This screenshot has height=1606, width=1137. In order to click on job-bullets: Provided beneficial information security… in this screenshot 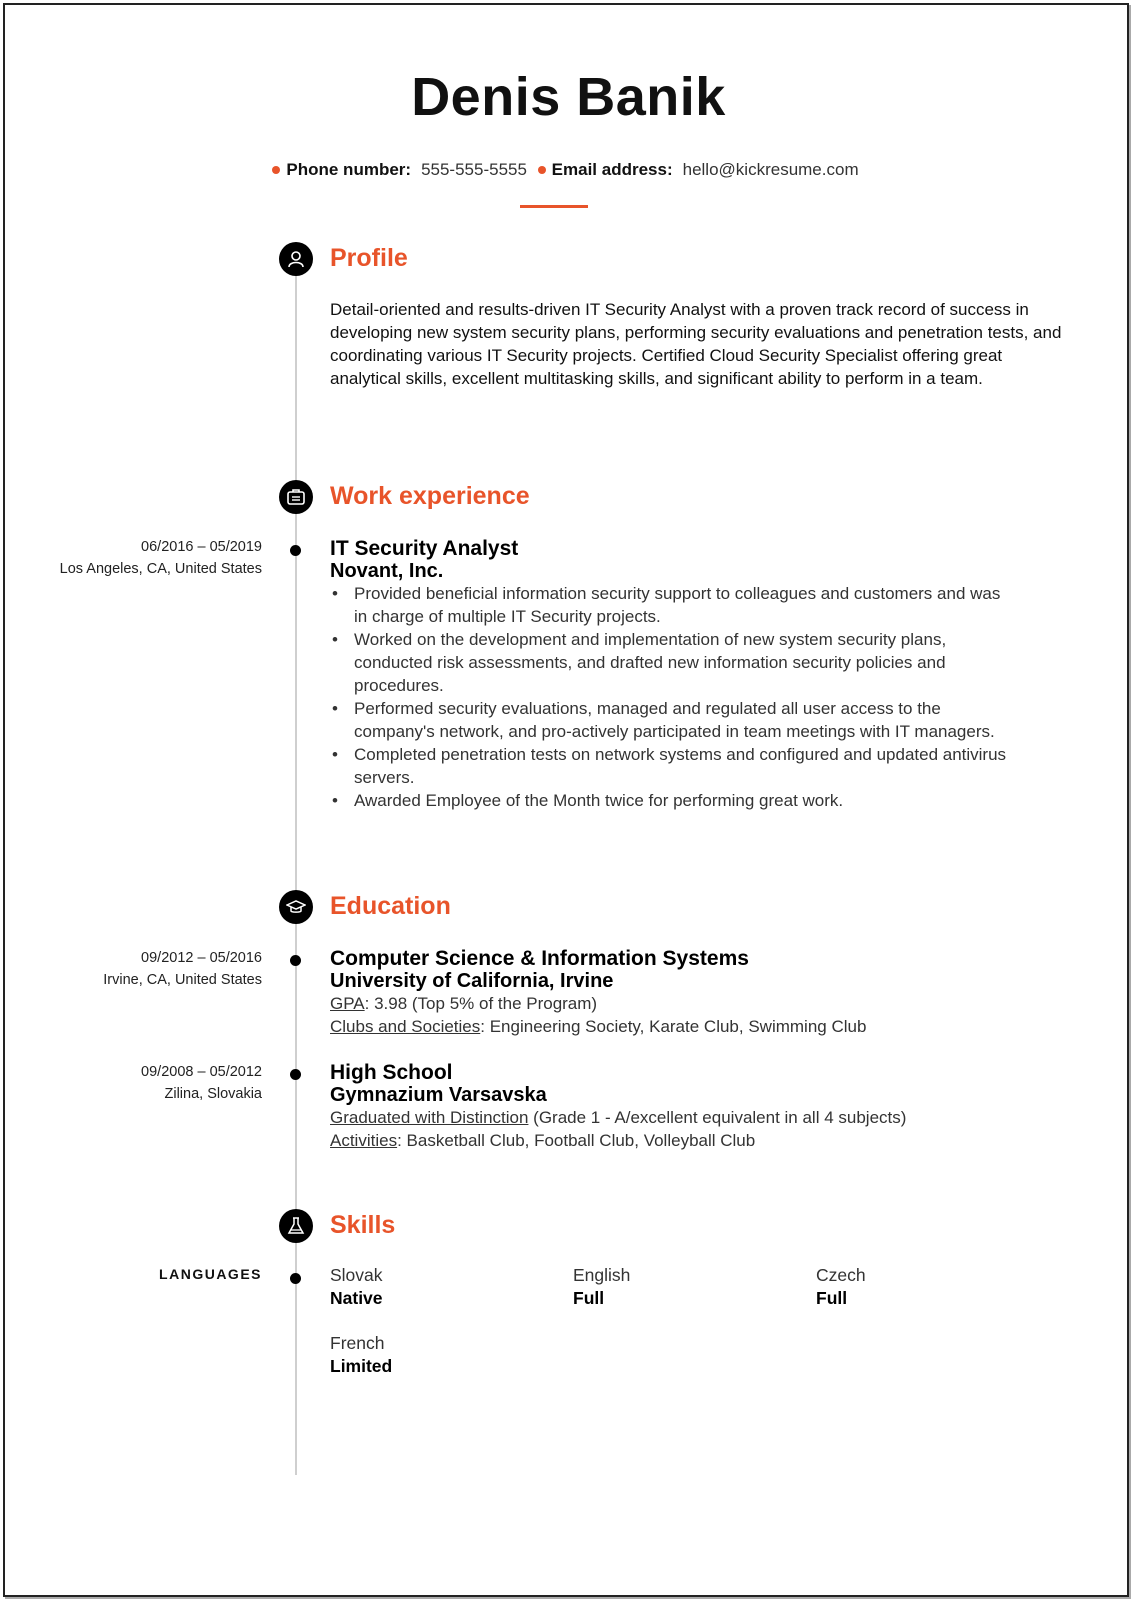, I will do `click(672, 697)`.